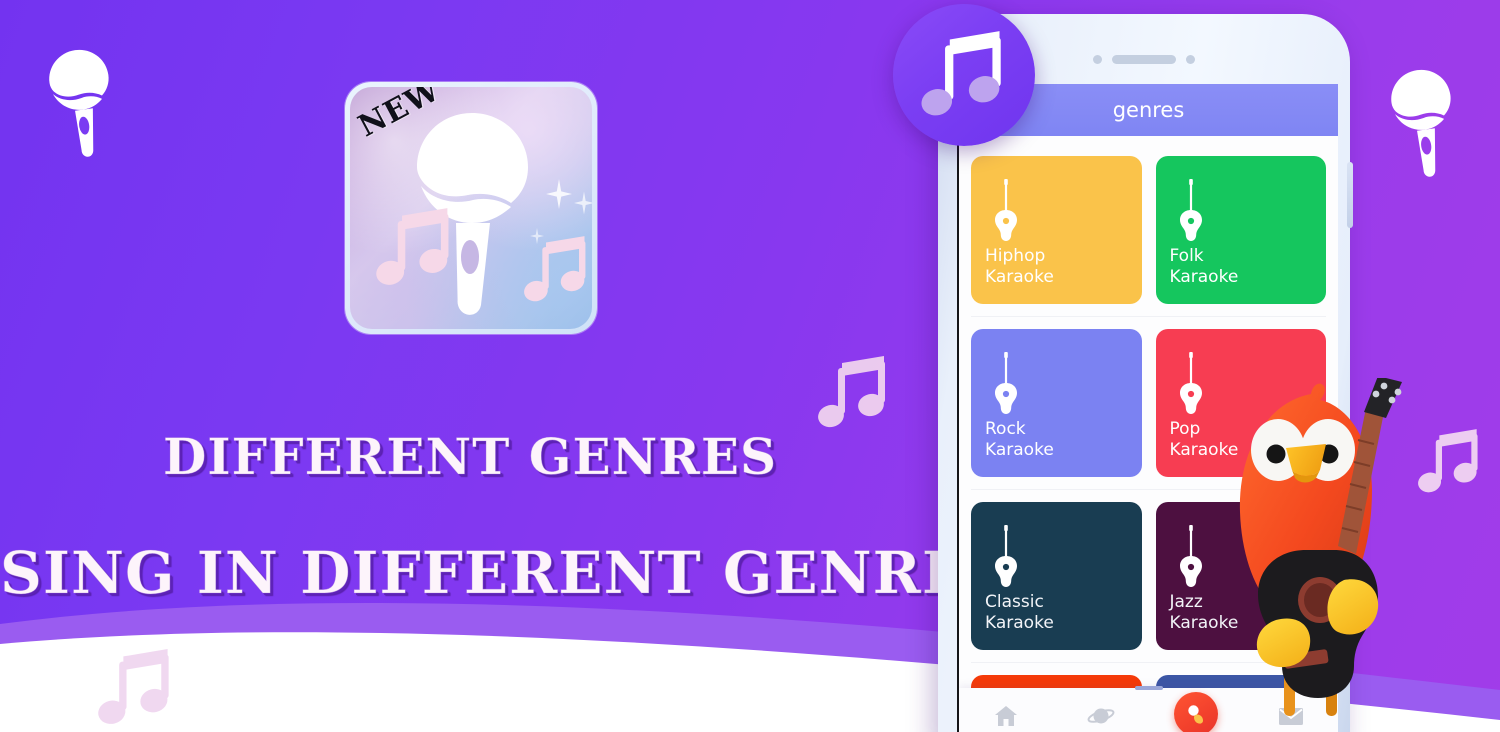 This screenshot has height=732, width=1500. I want to click on nav-notch, so click(1148, 688).